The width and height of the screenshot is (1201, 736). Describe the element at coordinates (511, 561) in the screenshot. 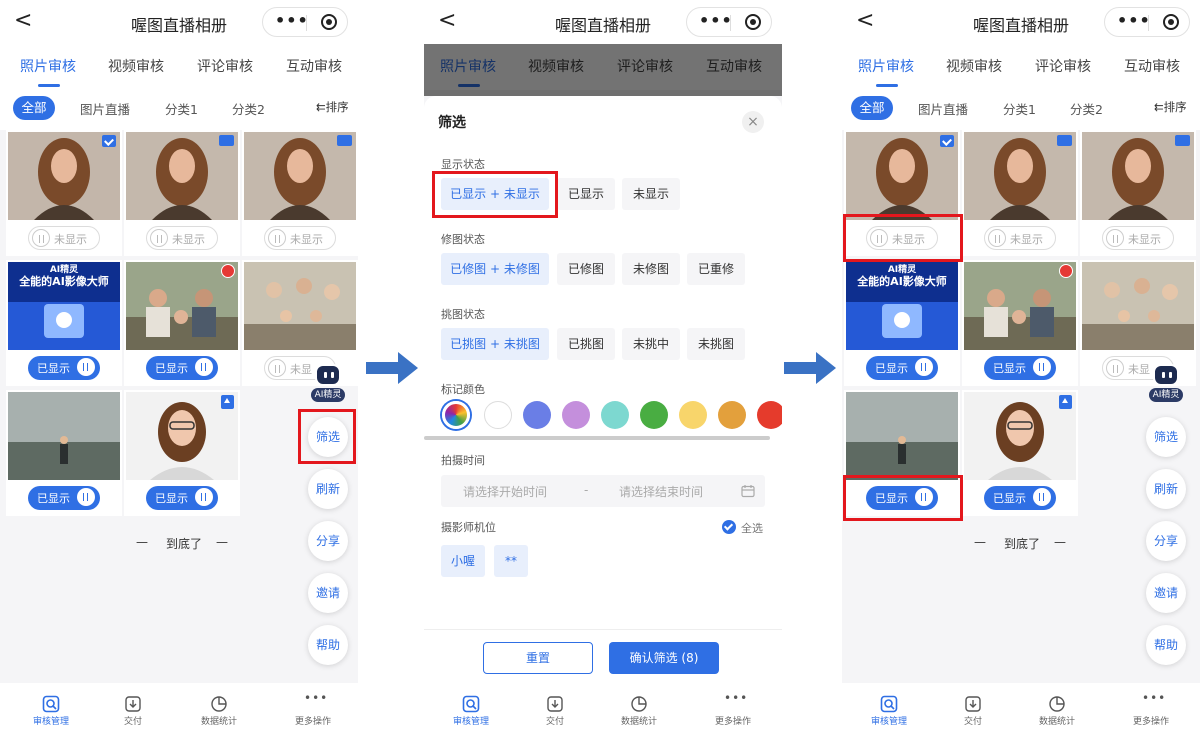

I see `photographer-masked: **` at that location.